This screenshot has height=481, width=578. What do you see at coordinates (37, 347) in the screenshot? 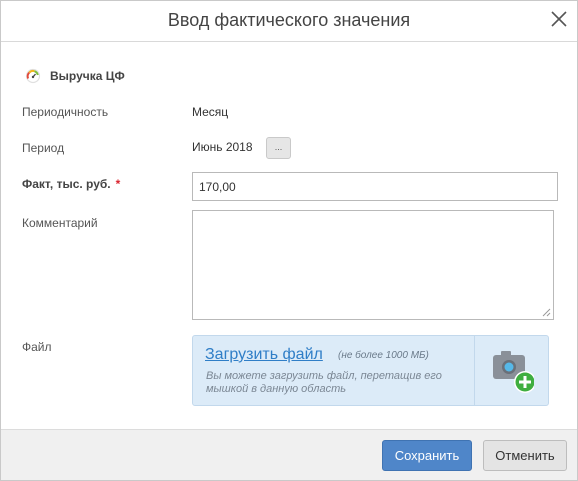
I see `file-label: Файл` at bounding box center [37, 347].